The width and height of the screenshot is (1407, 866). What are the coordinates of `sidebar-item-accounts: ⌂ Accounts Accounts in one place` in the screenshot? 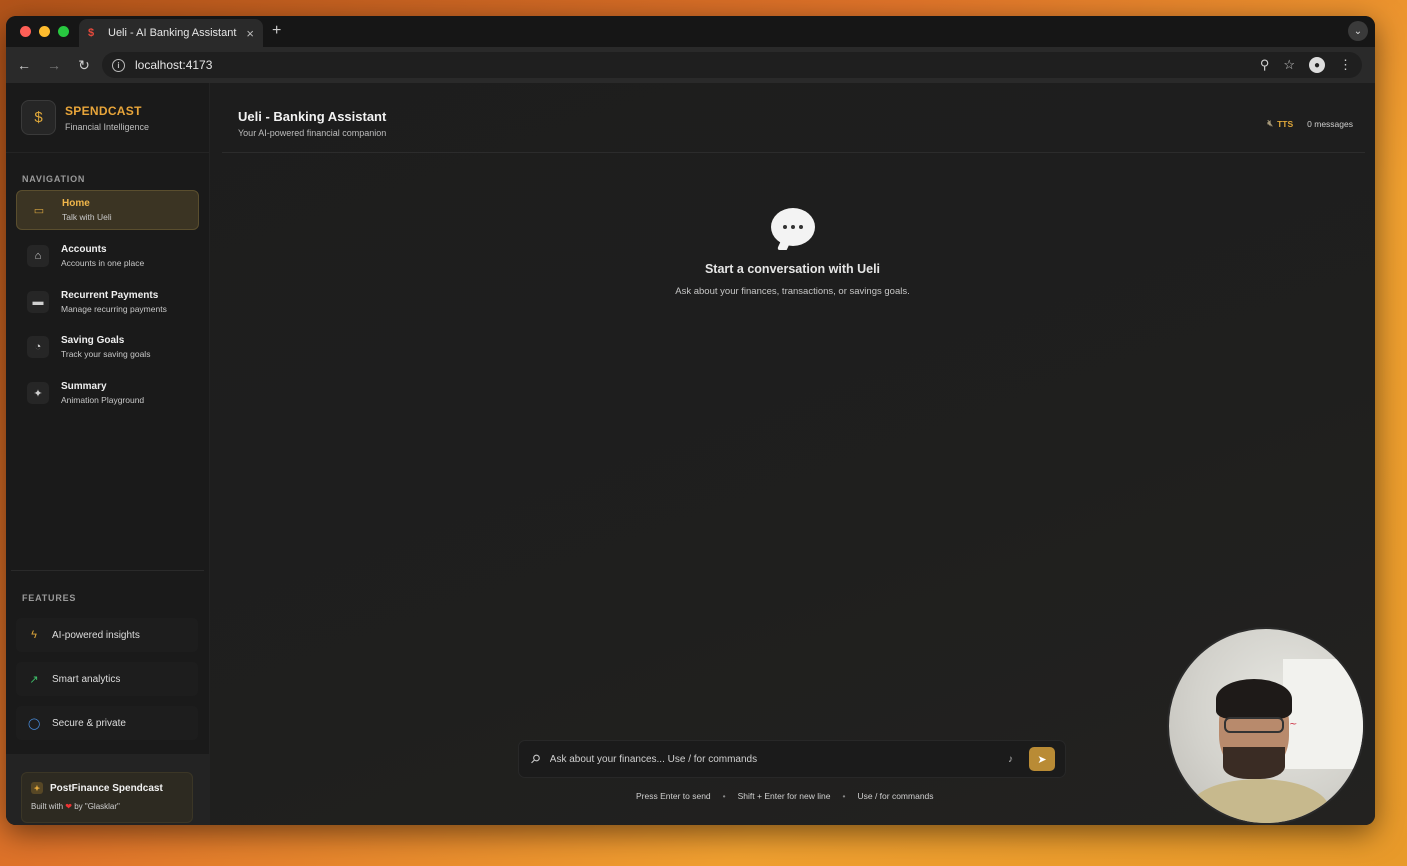 It's located at (107, 256).